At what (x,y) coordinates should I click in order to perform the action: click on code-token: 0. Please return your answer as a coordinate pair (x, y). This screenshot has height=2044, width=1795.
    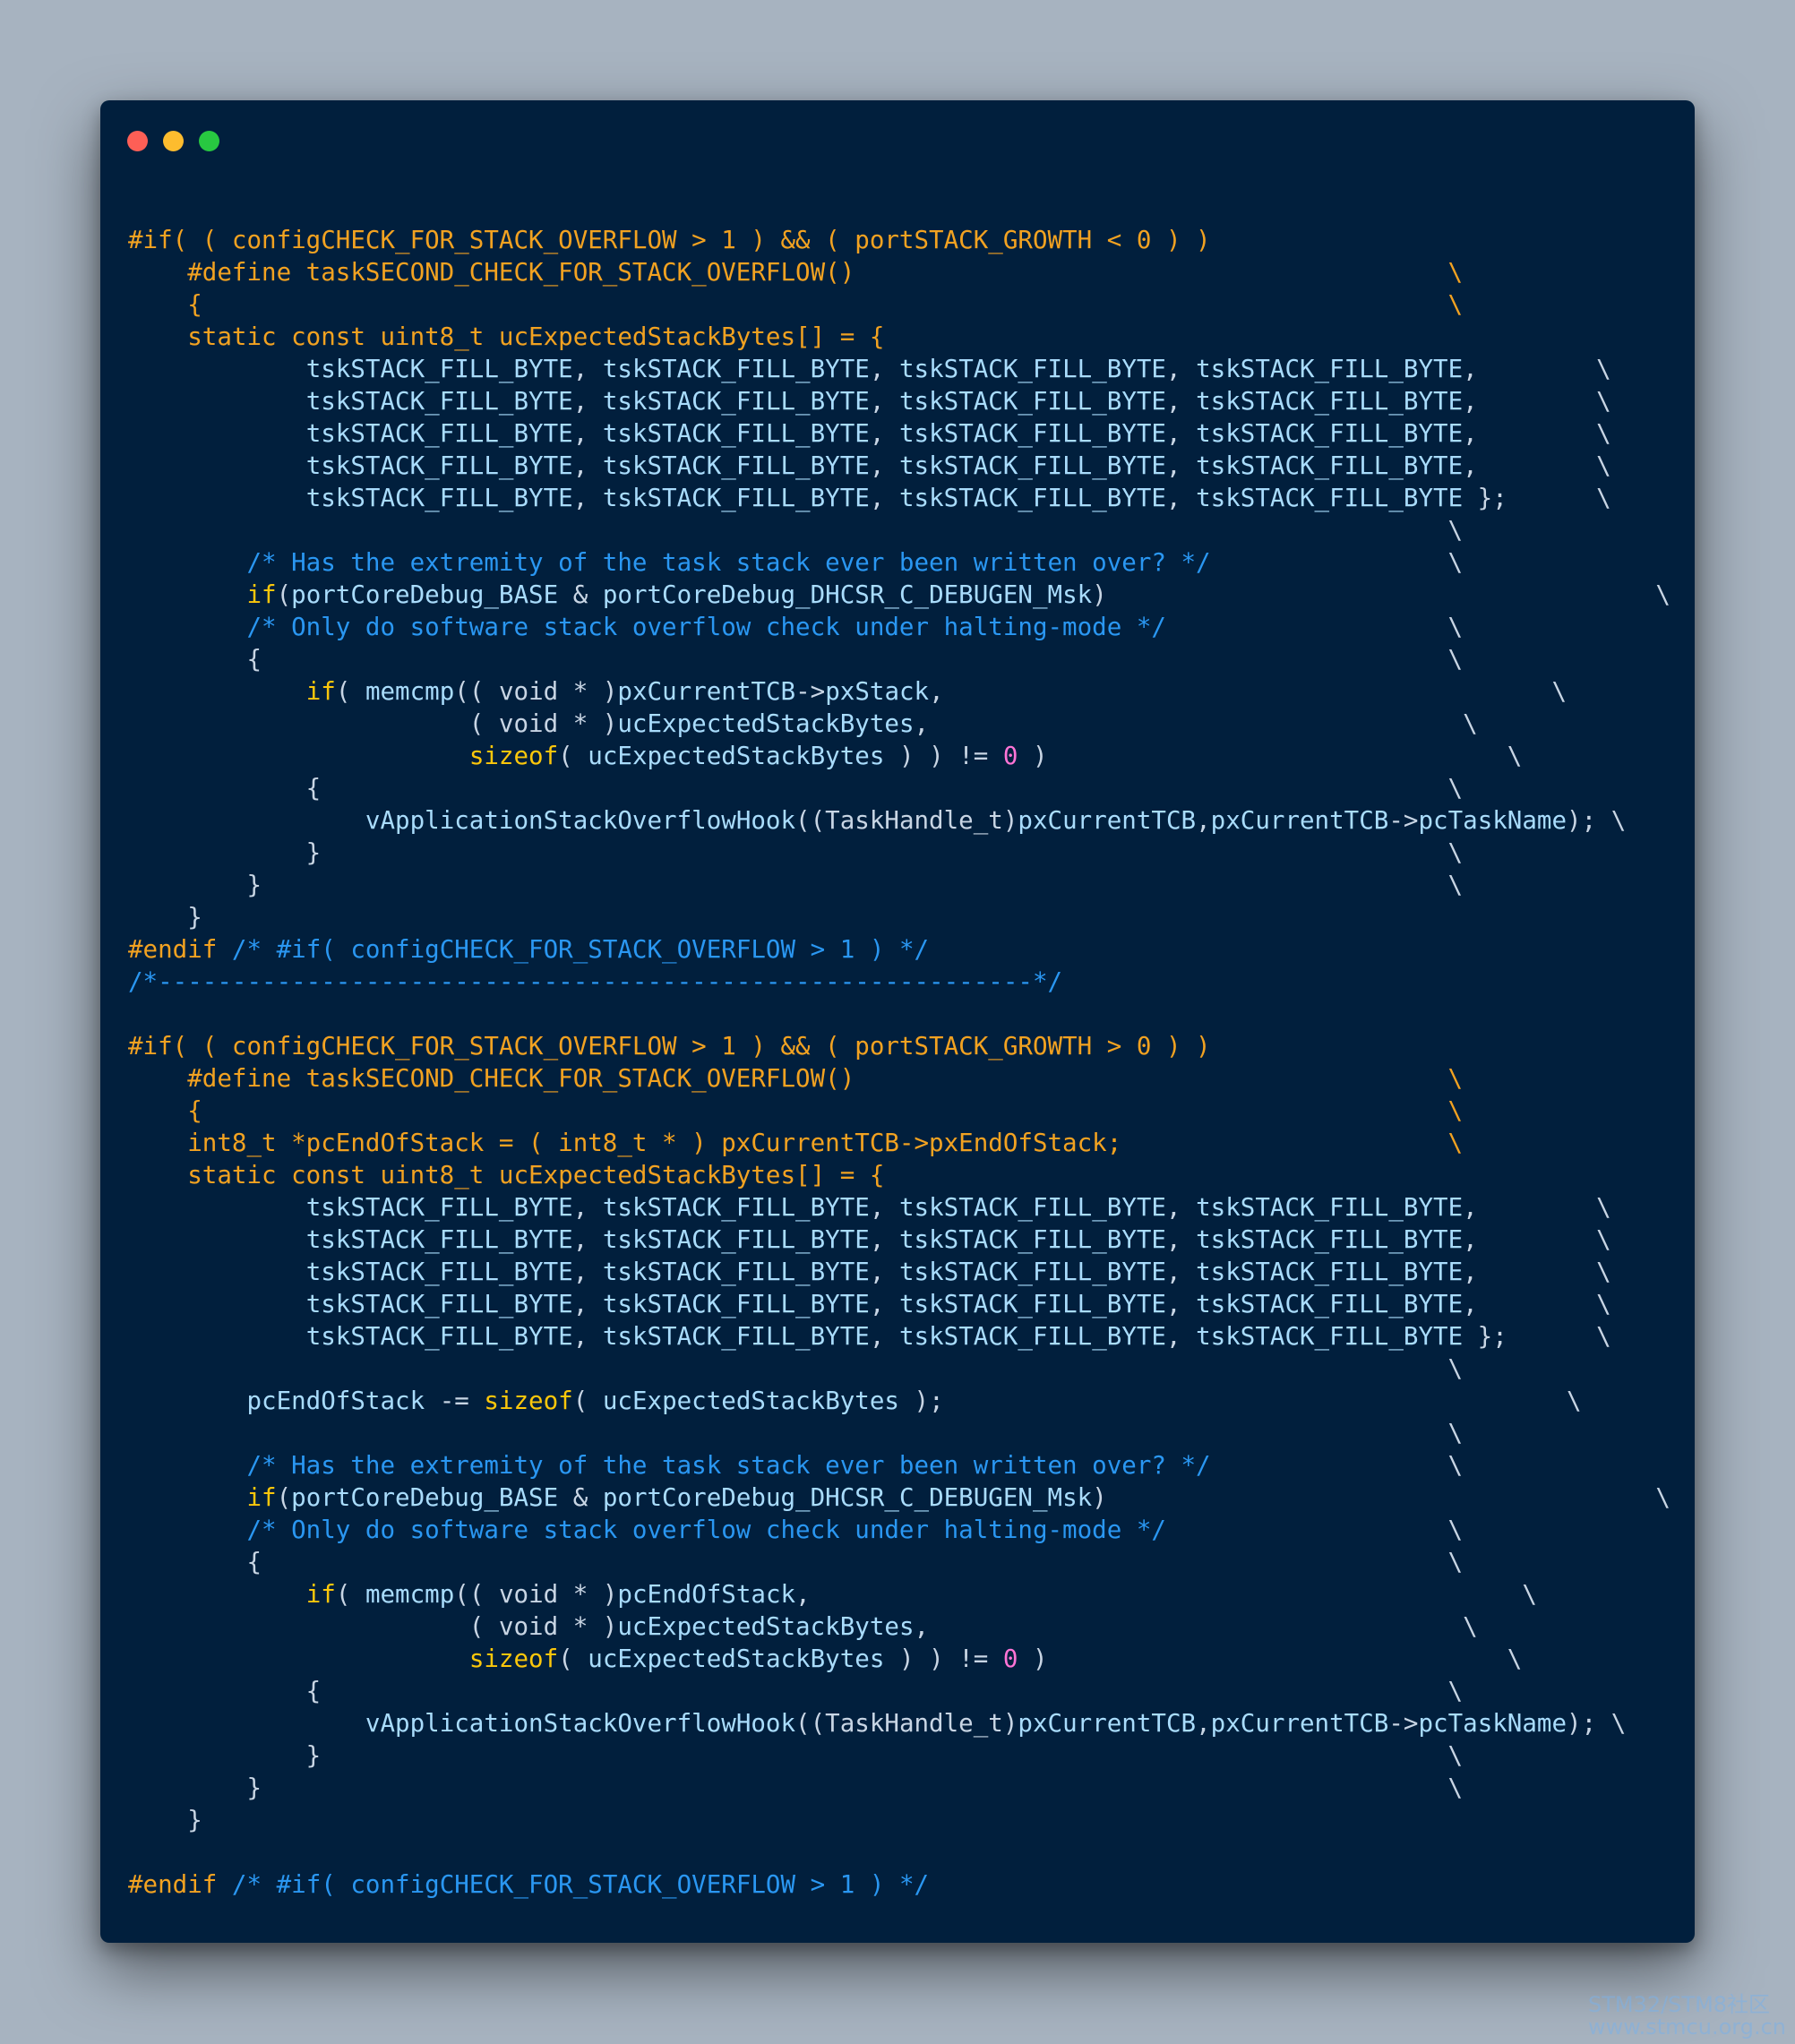
    Looking at the image, I should click on (1010, 756).